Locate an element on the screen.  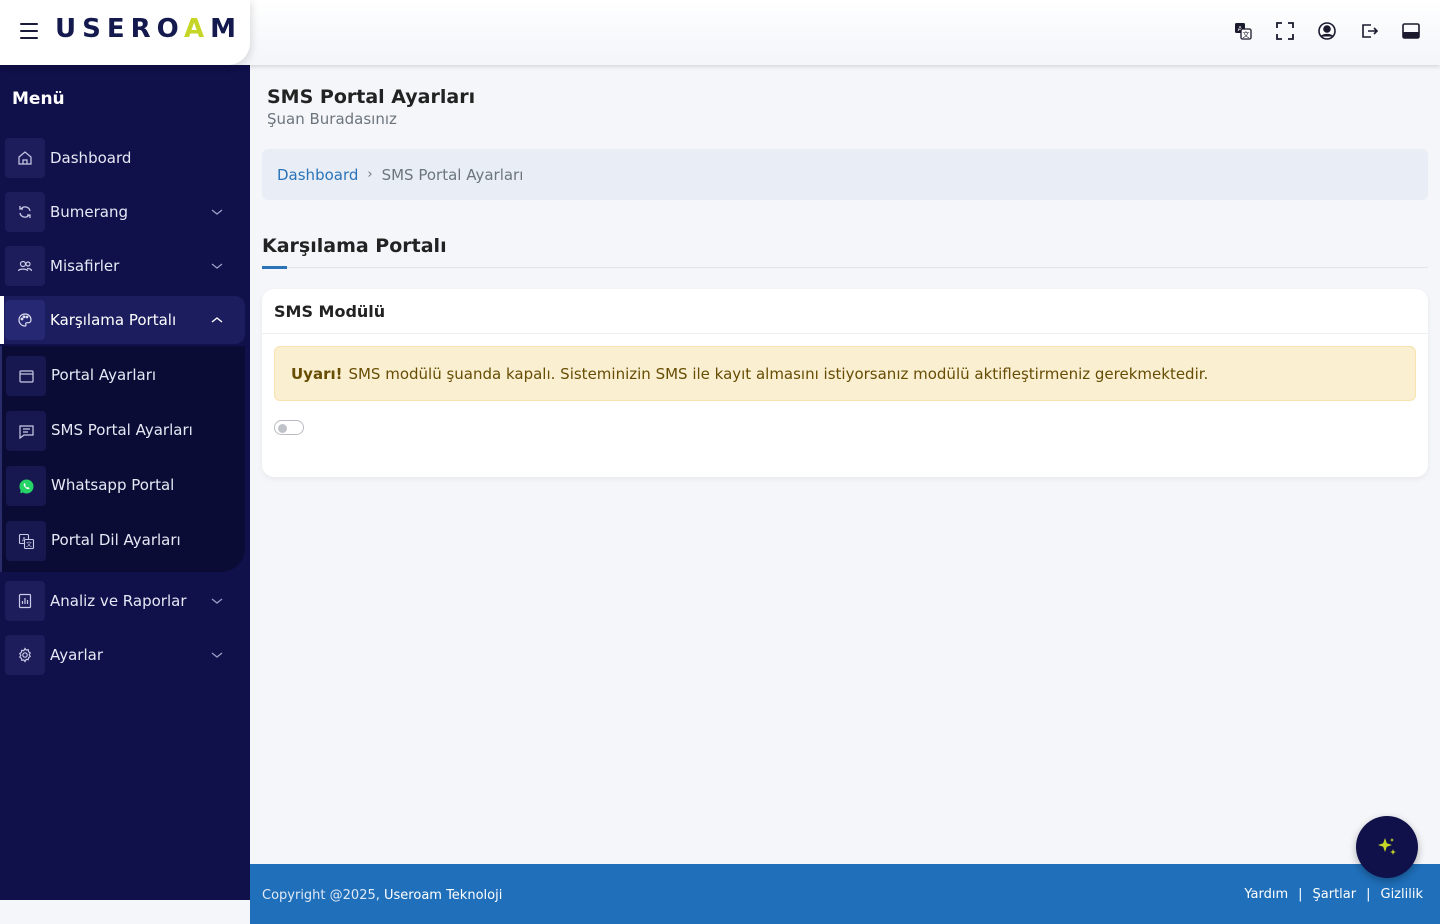
section-divider is located at coordinates (845, 267).